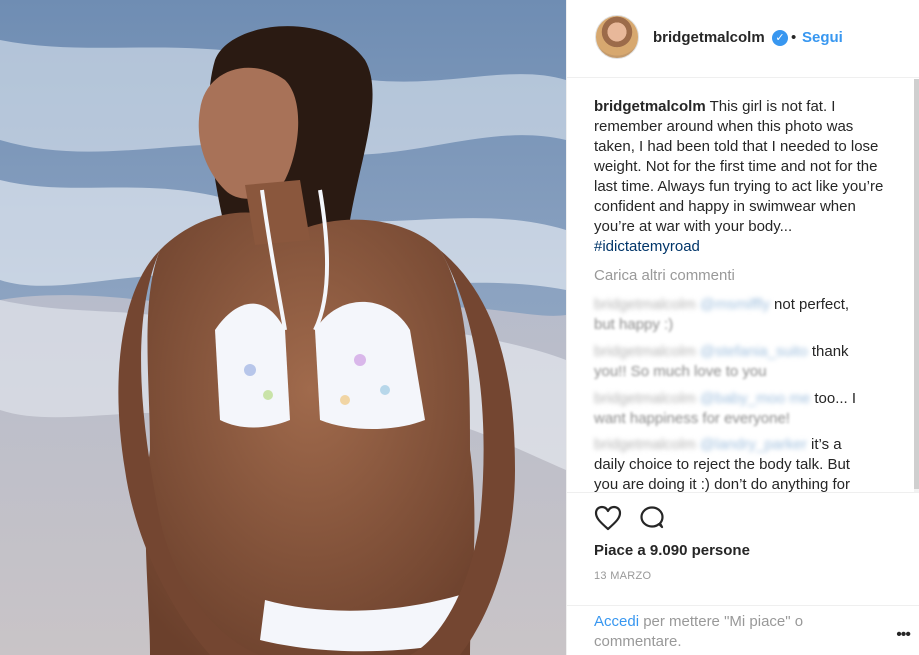 This screenshot has width=919, height=655. What do you see at coordinates (634, 324) in the screenshot?
I see `comment-text-continued: but happy :)` at bounding box center [634, 324].